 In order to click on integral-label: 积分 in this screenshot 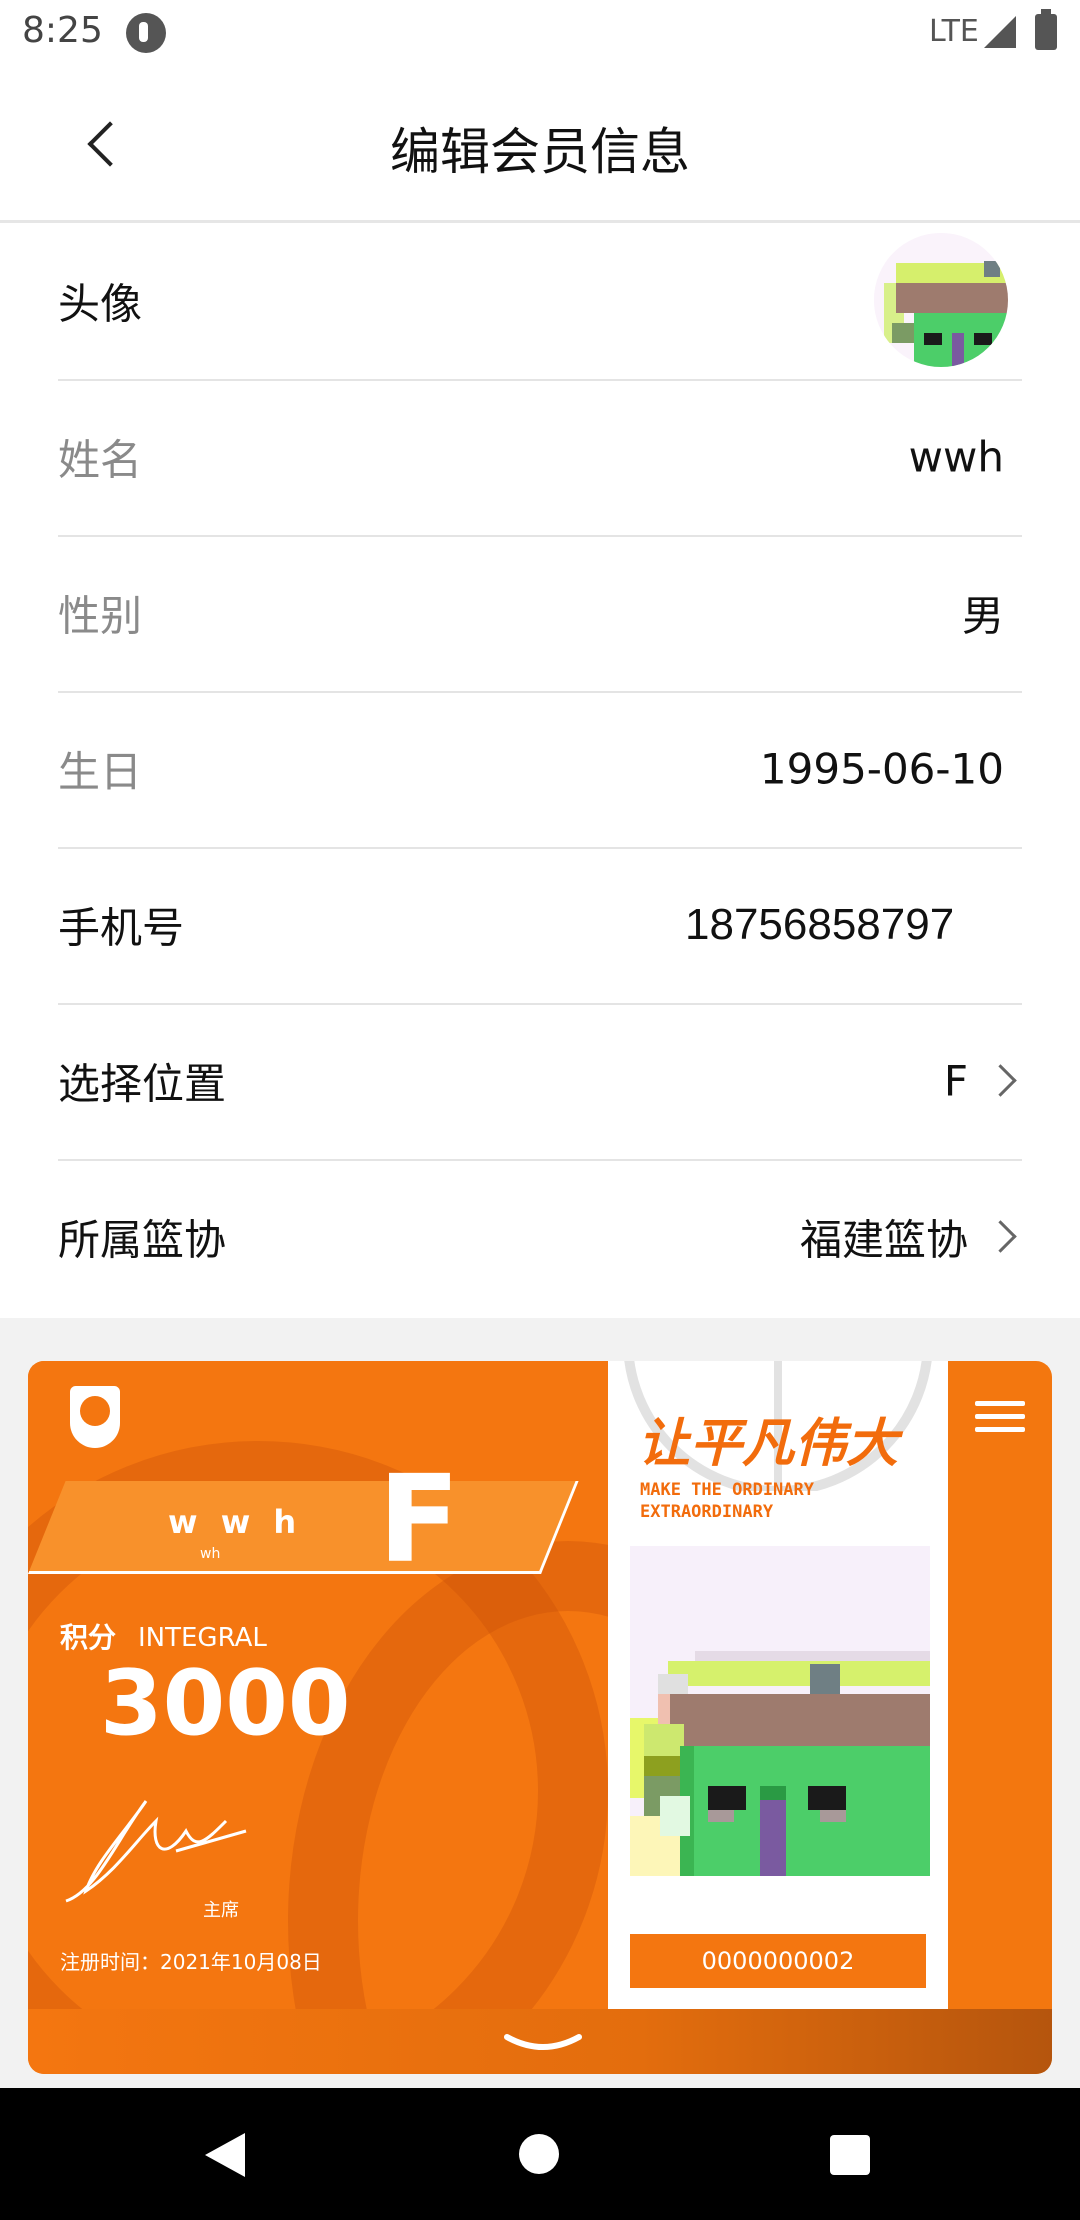, I will do `click(88, 1637)`.